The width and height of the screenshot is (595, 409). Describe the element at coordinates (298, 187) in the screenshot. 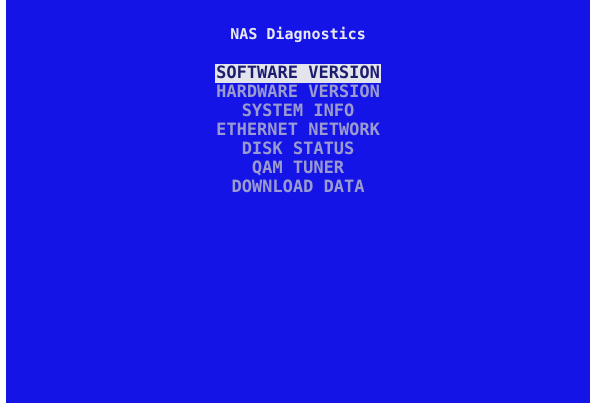

I see `menu-item: DOWNLOAD DATA` at that location.